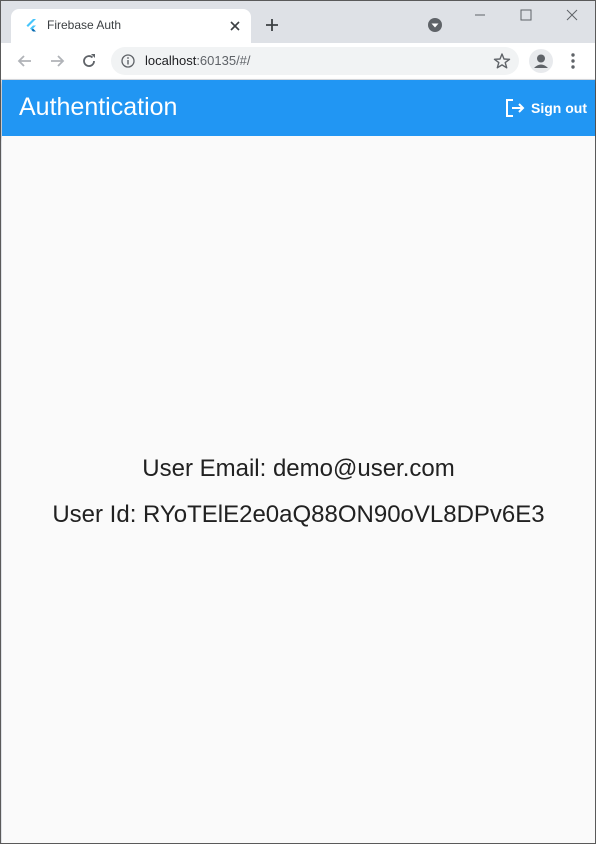 The width and height of the screenshot is (596, 844). Describe the element at coordinates (128, 61) in the screenshot. I see `site-info-icon` at that location.